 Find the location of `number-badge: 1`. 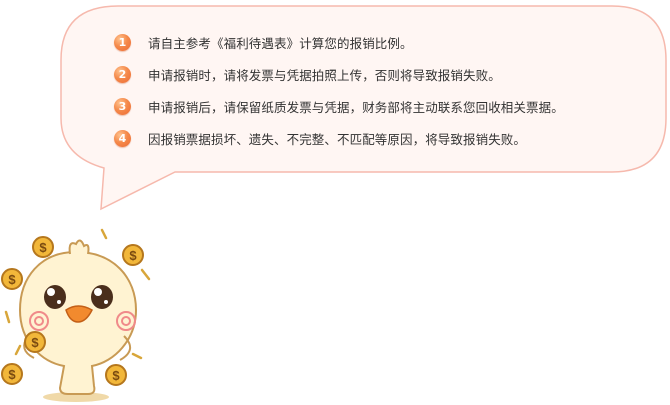

number-badge: 1 is located at coordinates (122, 42).